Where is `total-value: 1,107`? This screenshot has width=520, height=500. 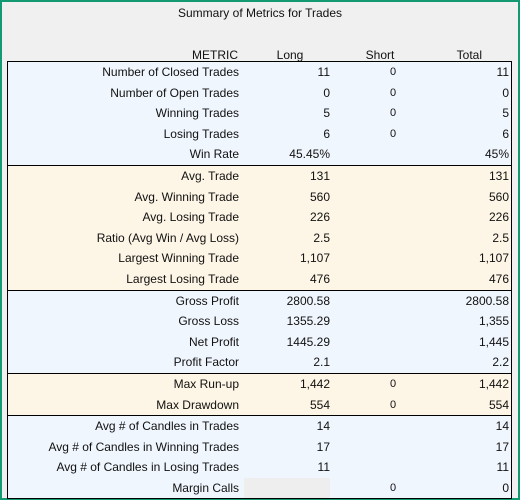
total-value: 1,107 is located at coordinates (493, 258).